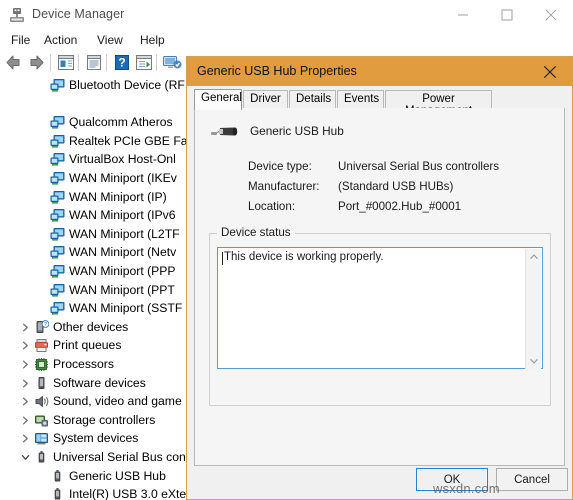 The height and width of the screenshot is (500, 573). I want to click on tree-item-label: WAN Miniport (PPP, so click(122, 271).